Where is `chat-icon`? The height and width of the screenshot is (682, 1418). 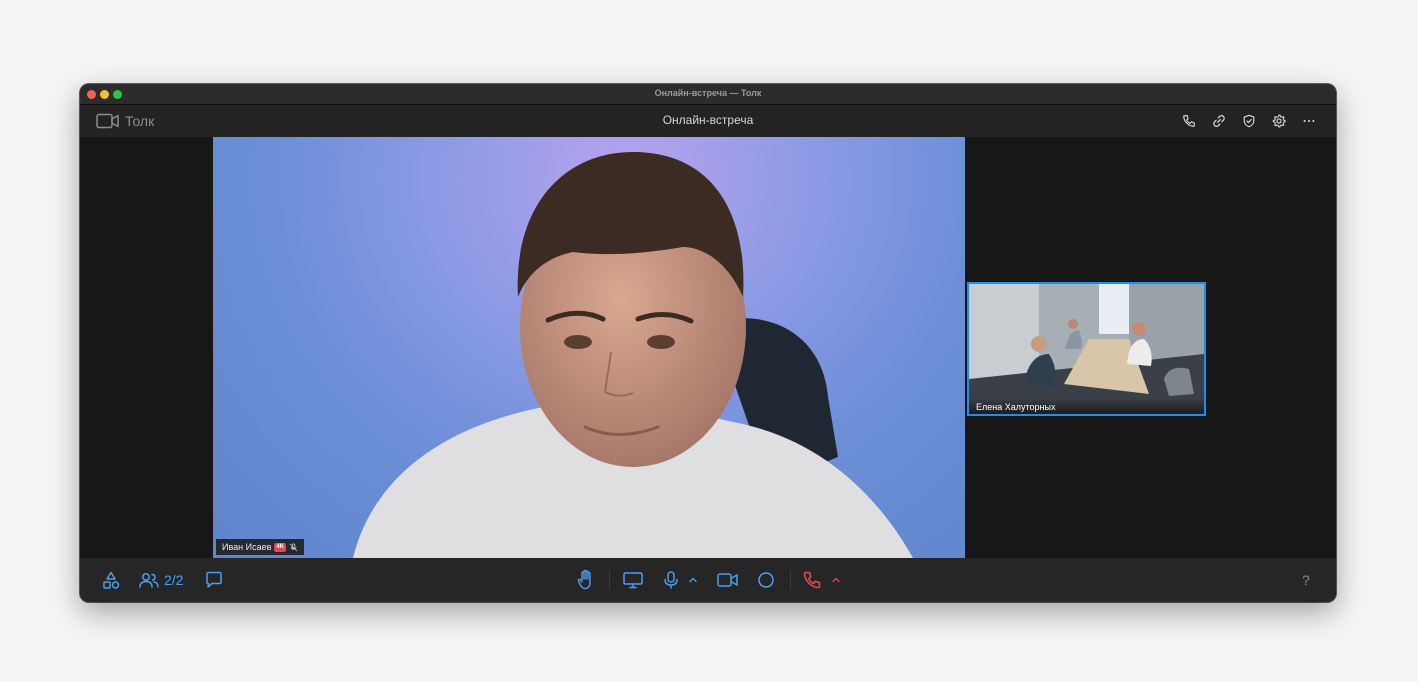 chat-icon is located at coordinates (214, 579).